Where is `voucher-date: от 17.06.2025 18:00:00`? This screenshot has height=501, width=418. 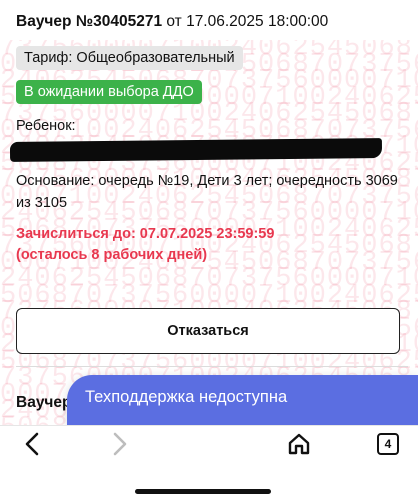 voucher-date: от 17.06.2025 18:00:00 is located at coordinates (245, 21).